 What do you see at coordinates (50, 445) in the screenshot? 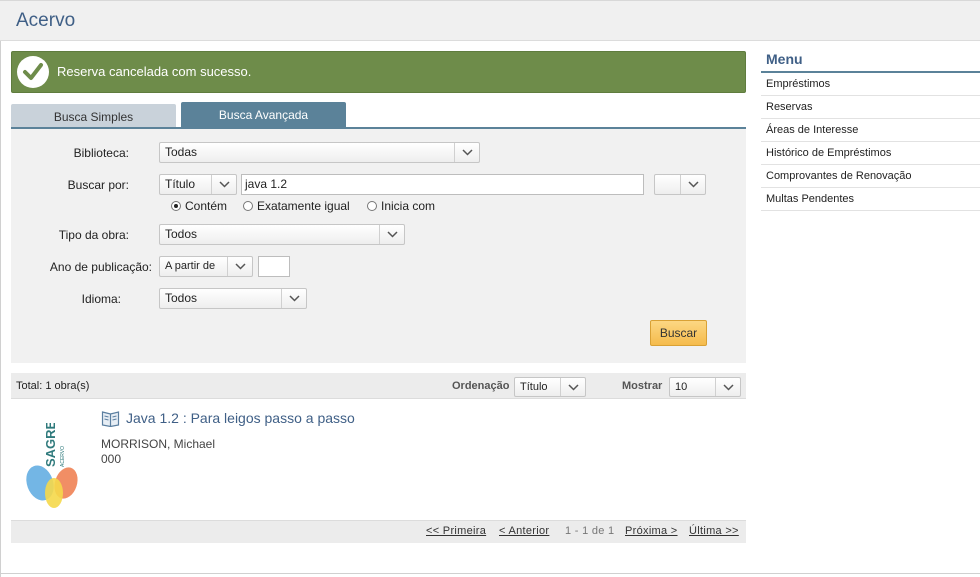
I see `logo-text: SAGRES` at bounding box center [50, 445].